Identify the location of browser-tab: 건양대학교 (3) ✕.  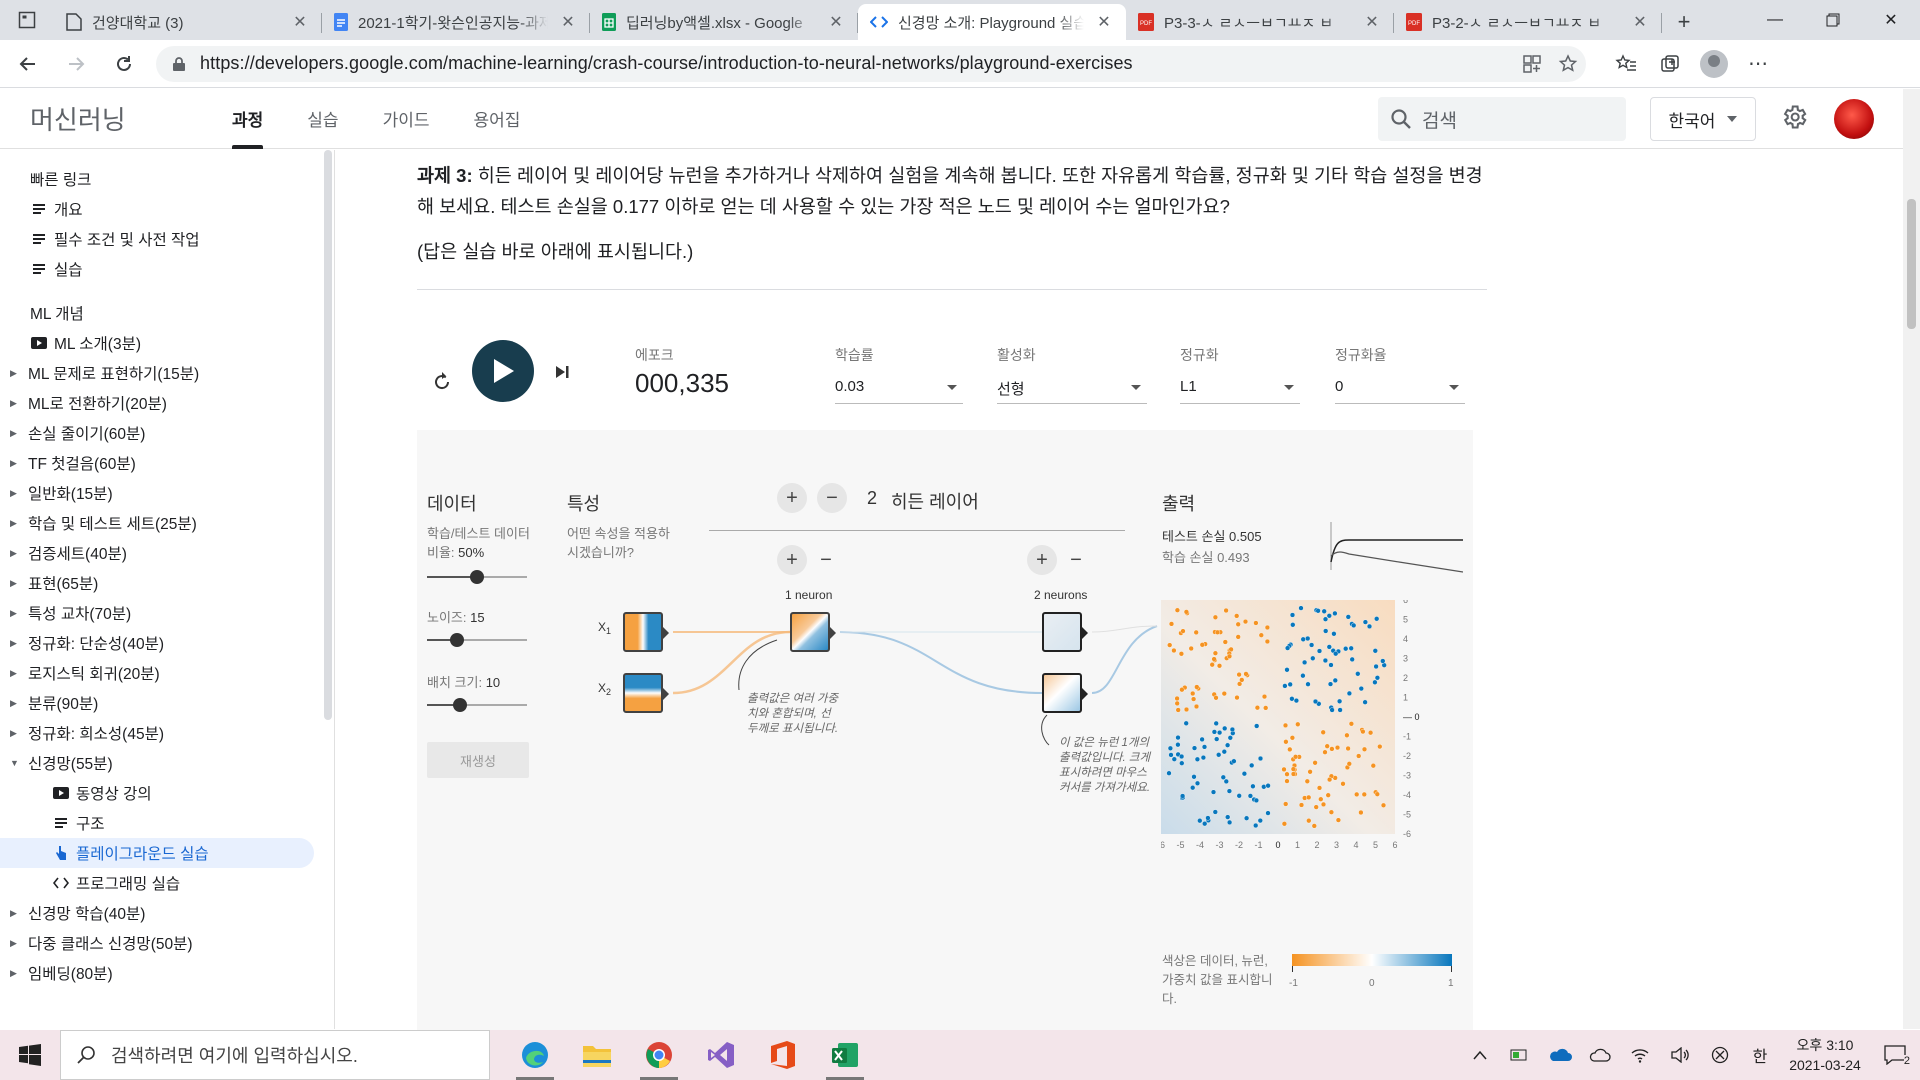
(188, 22).